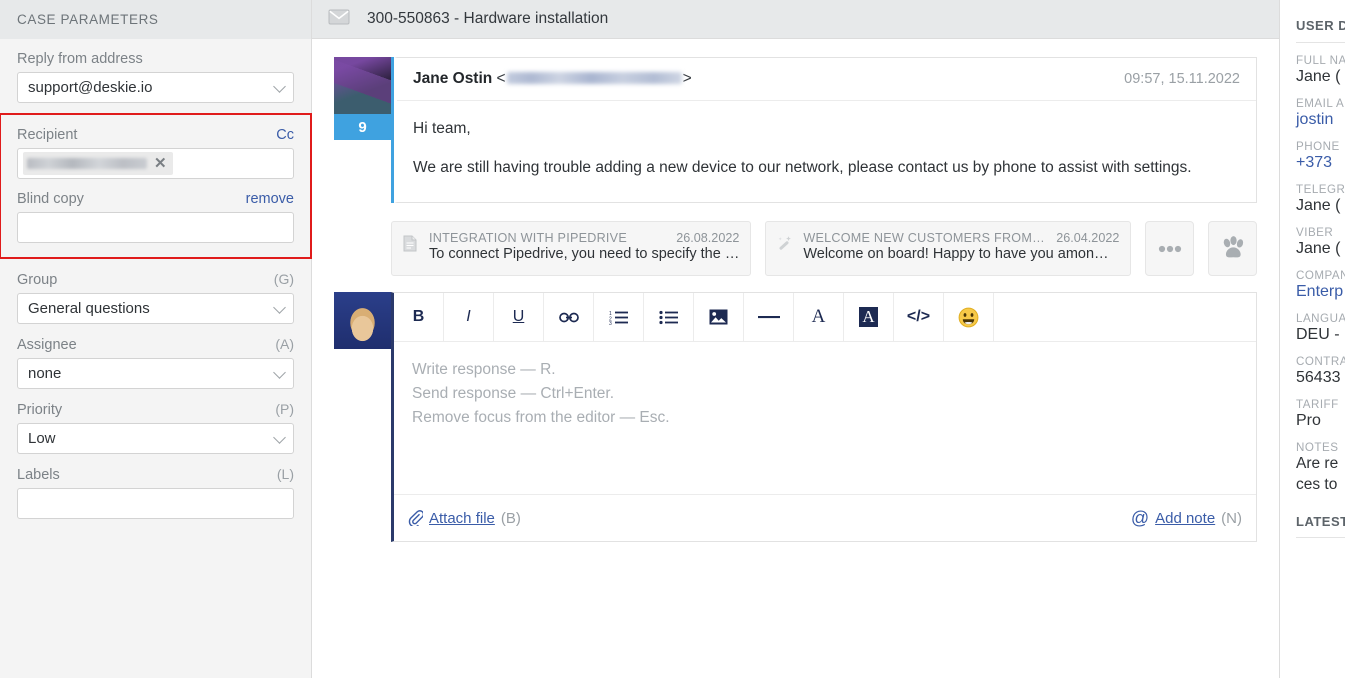 This screenshot has height=678, width=1345. I want to click on at-icon: @, so click(1140, 518).